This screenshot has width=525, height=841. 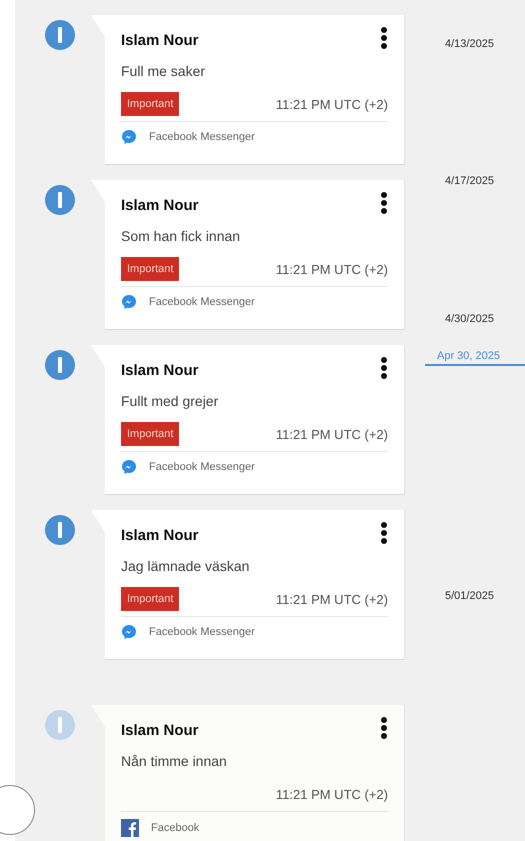 I want to click on message-text: Nån timme innan, so click(x=174, y=761).